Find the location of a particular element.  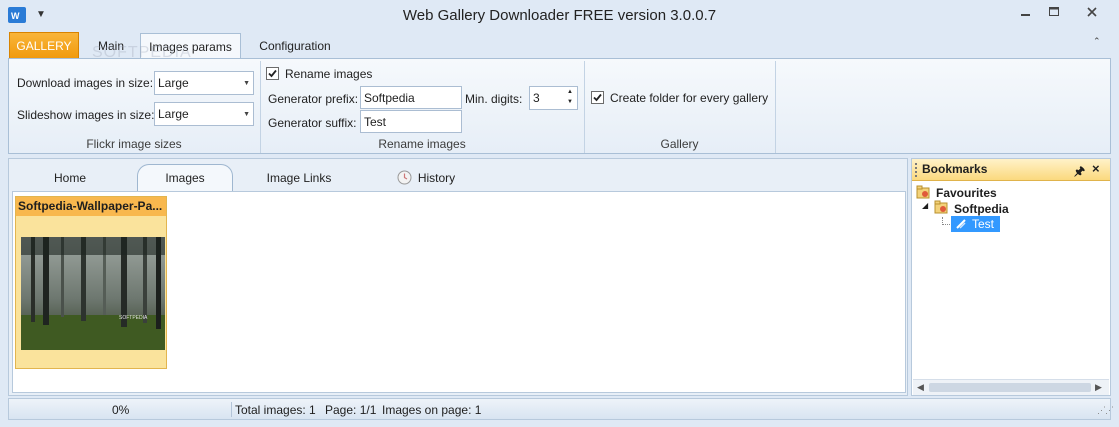

scroll-left-icon: ◀ is located at coordinates (920, 387).